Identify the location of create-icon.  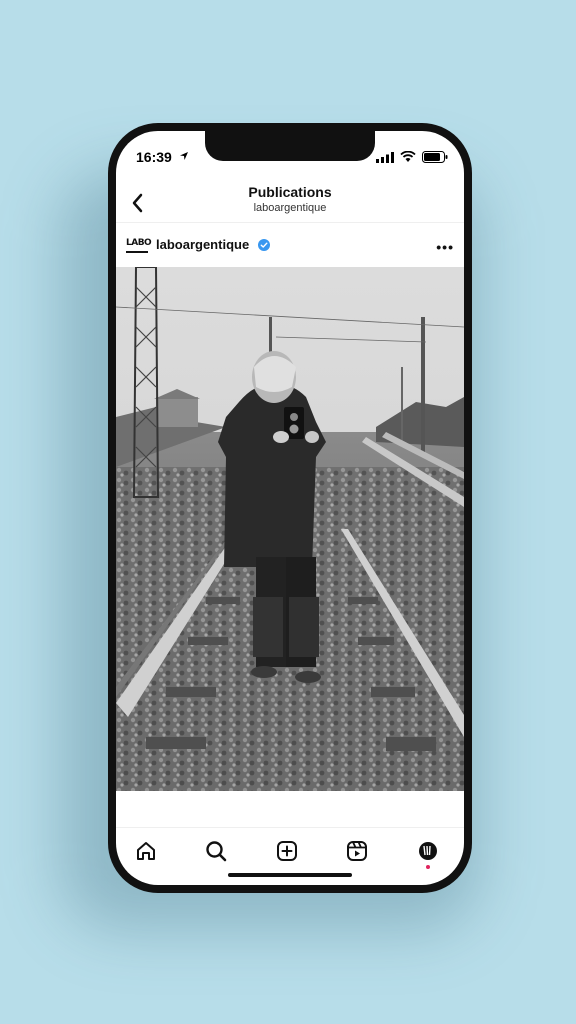
(287, 851).